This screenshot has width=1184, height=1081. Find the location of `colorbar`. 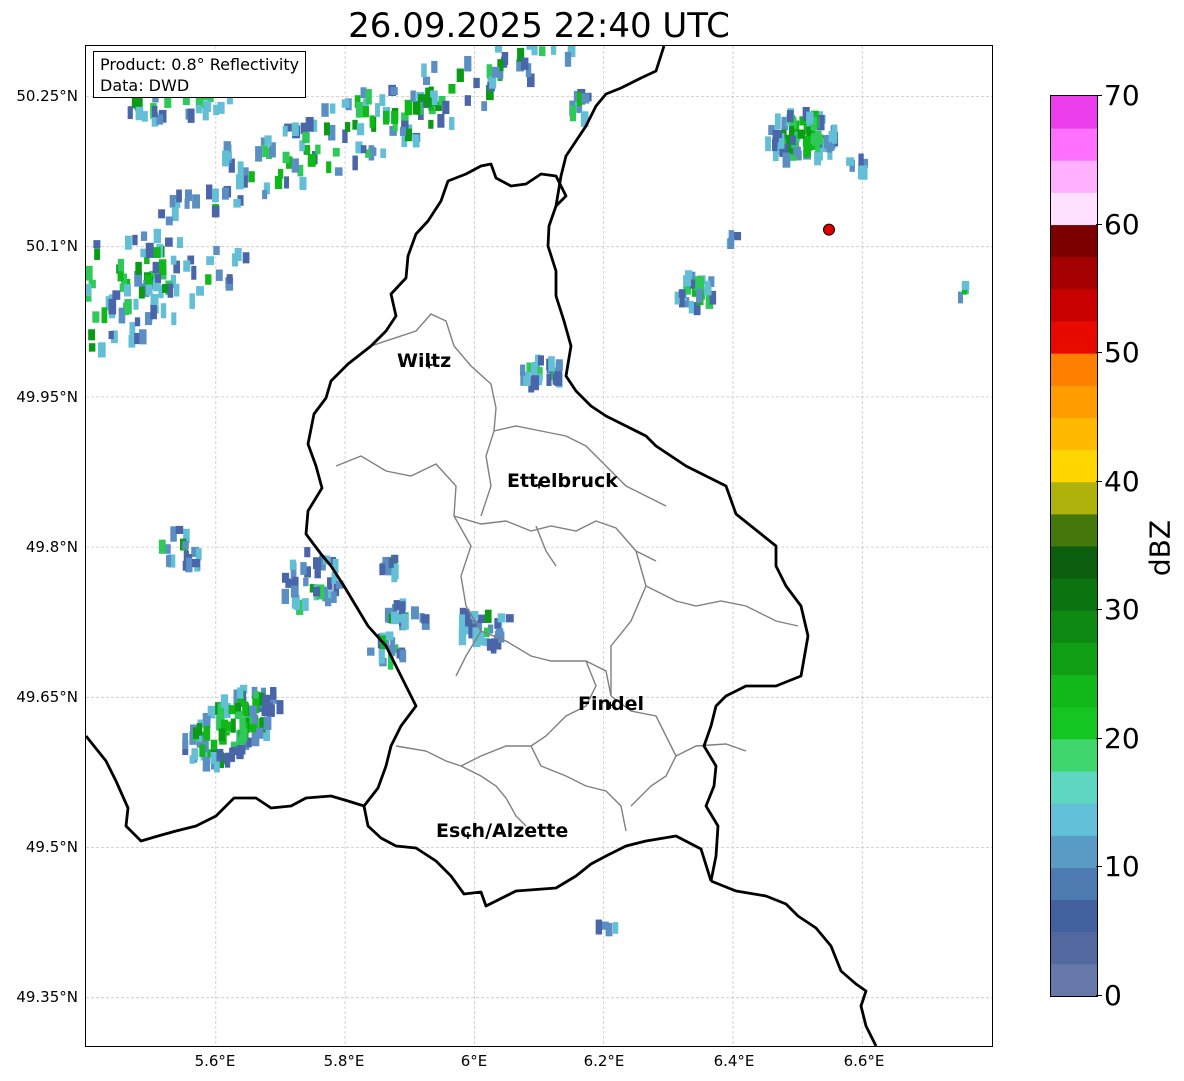

colorbar is located at coordinates (1074, 546).